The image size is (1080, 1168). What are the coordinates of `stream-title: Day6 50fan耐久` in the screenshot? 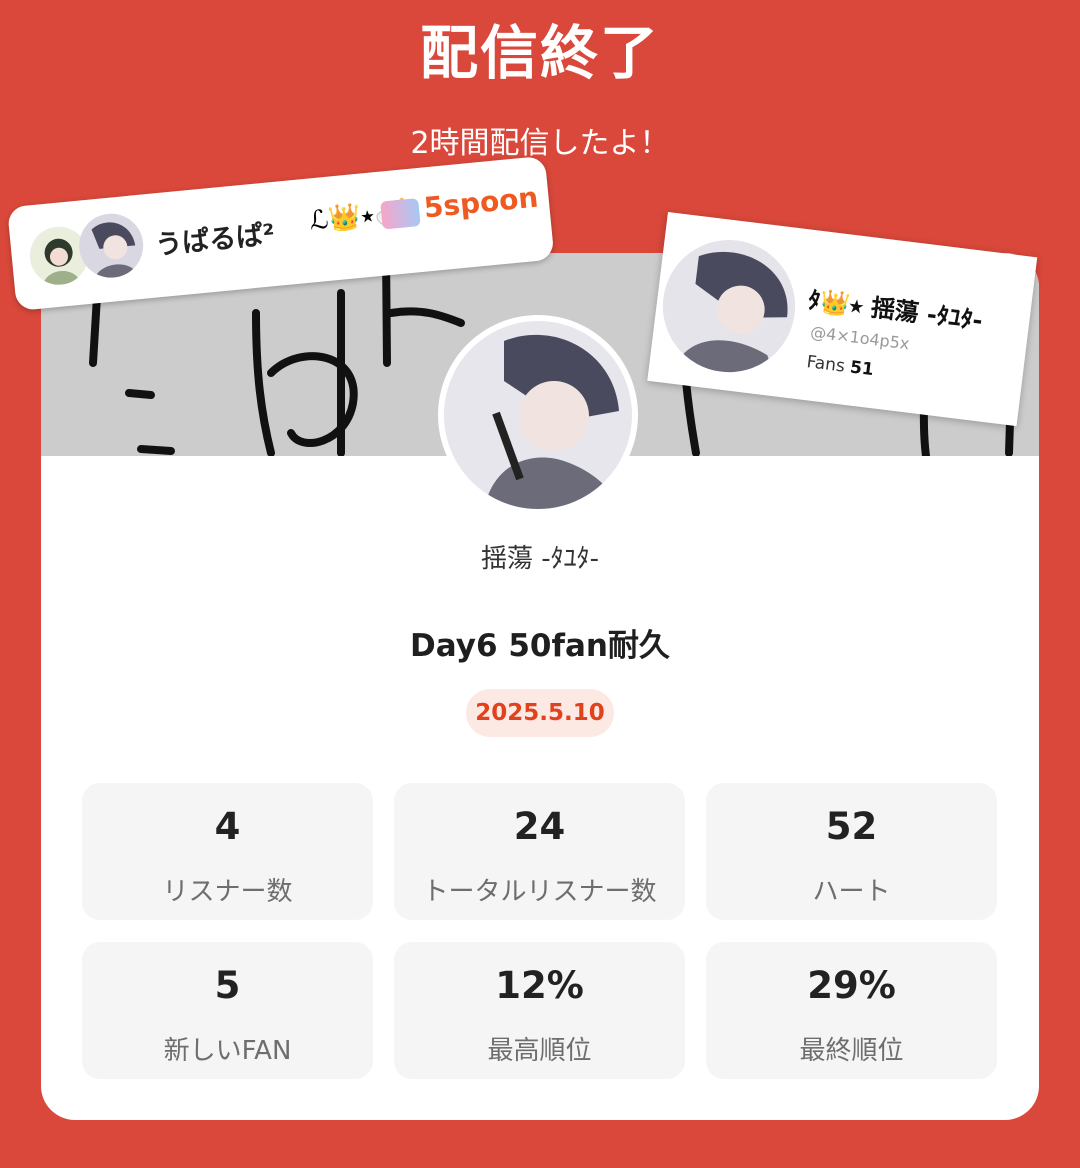 It's located at (540, 646).